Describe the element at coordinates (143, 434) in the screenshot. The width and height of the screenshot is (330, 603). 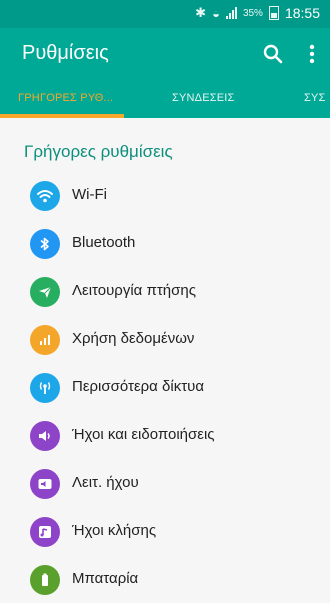
I see `settings-item-label: Ήχοι και ειδοποιήσεις` at that location.